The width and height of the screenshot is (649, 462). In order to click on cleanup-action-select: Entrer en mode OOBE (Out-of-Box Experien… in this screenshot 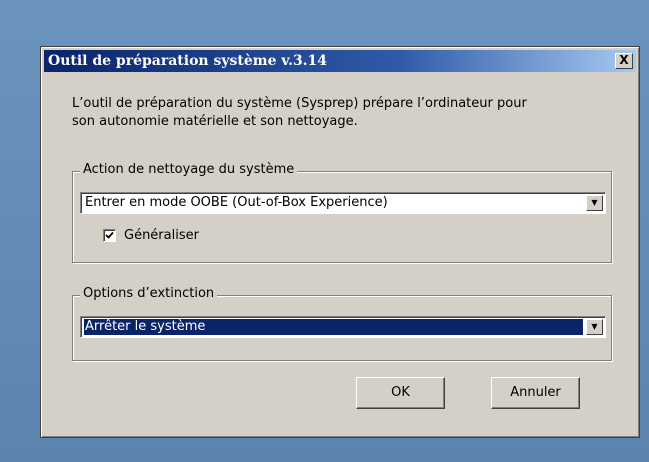, I will do `click(343, 203)`.